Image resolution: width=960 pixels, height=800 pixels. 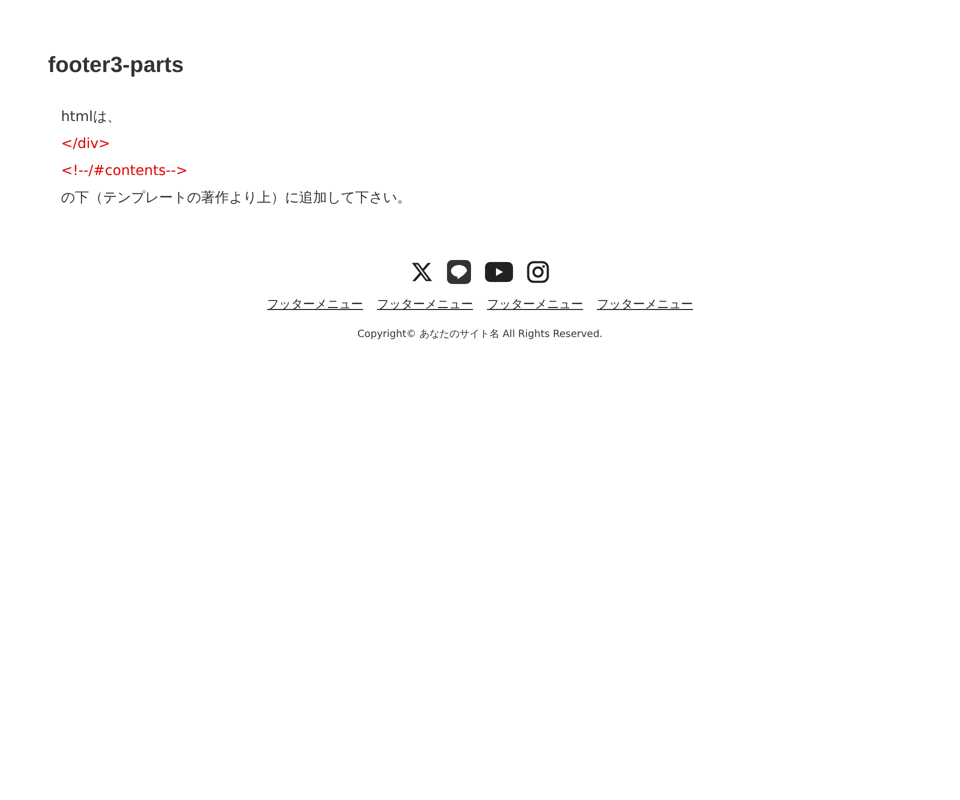 What do you see at coordinates (538, 272) in the screenshot?
I see `camera-icon` at bounding box center [538, 272].